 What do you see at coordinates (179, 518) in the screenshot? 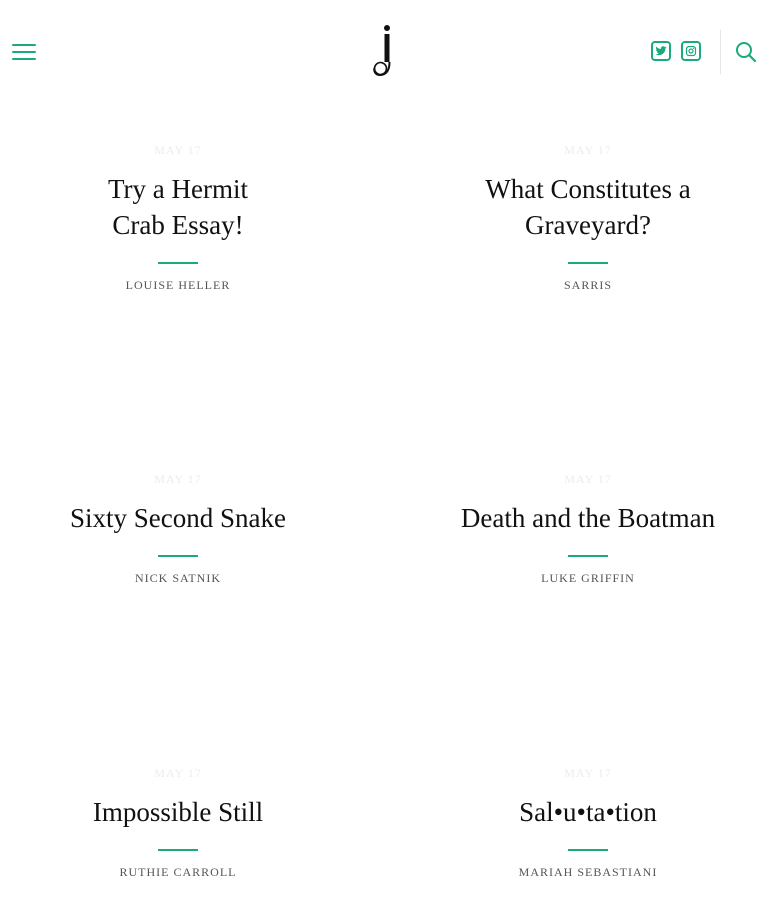
I see `article-title: Sixty Second Snake` at bounding box center [179, 518].